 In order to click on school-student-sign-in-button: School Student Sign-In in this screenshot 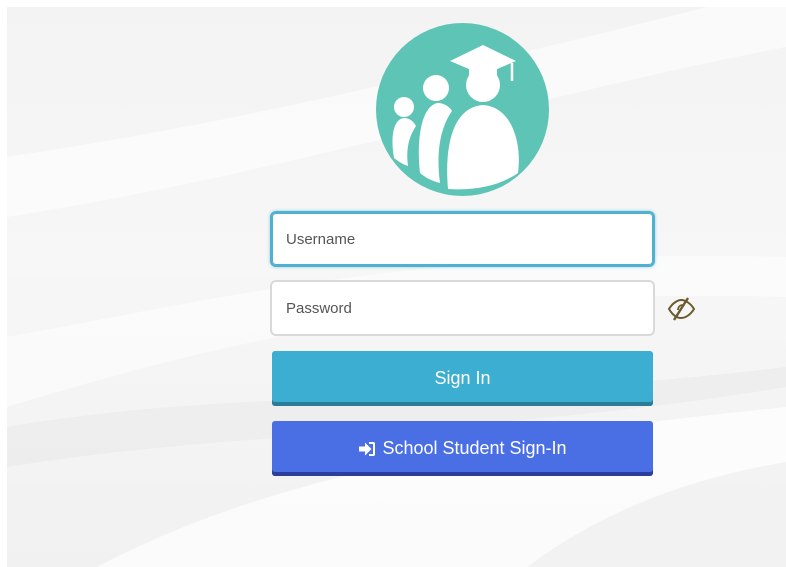, I will do `click(462, 448)`.